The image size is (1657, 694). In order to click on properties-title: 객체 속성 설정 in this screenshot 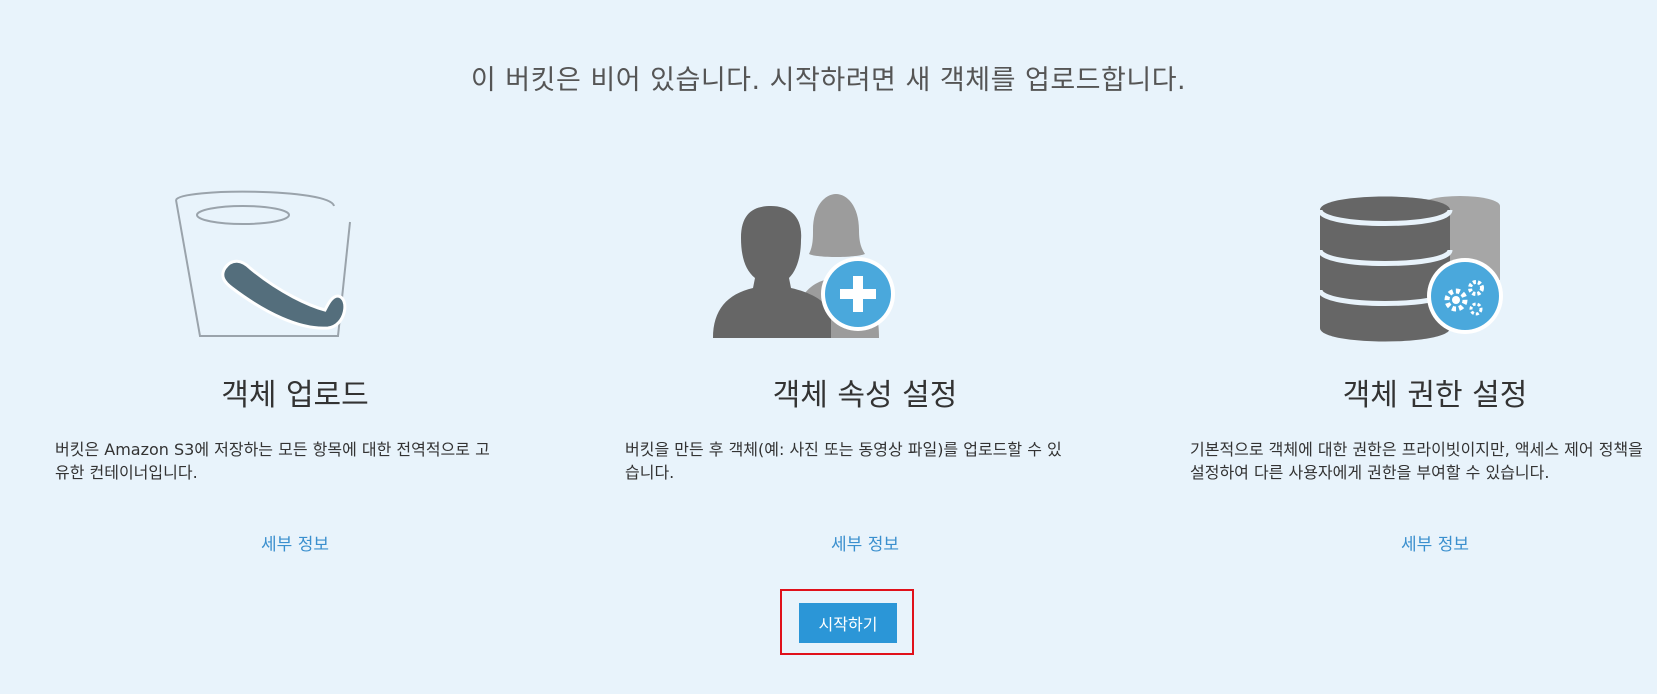, I will do `click(865, 395)`.